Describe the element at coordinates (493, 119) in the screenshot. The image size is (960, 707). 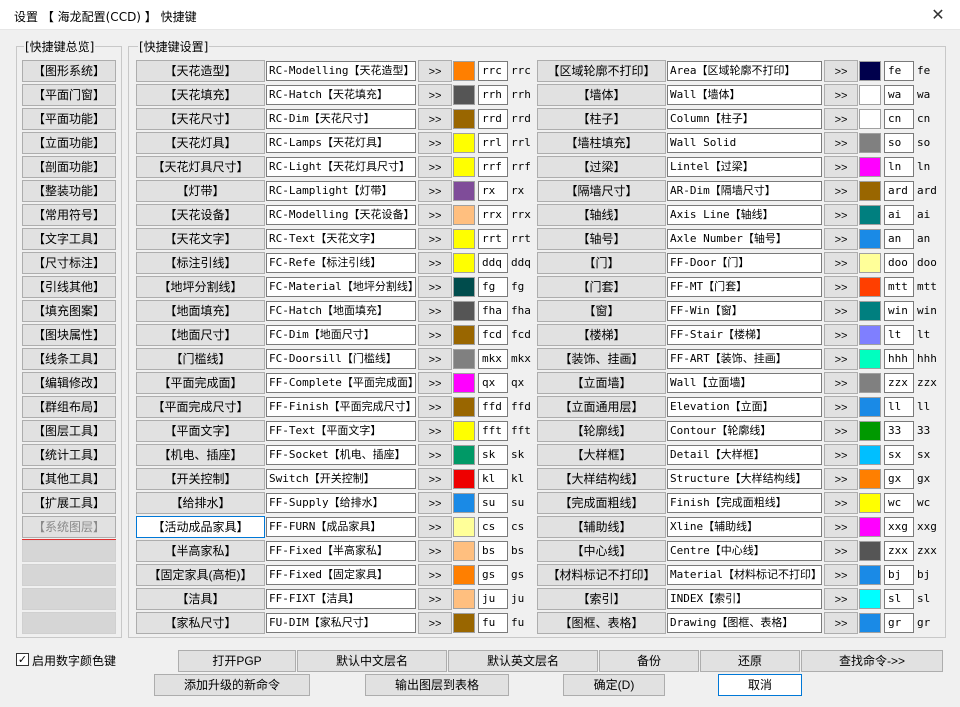
I see `shortcut-code-field: rrd` at that location.